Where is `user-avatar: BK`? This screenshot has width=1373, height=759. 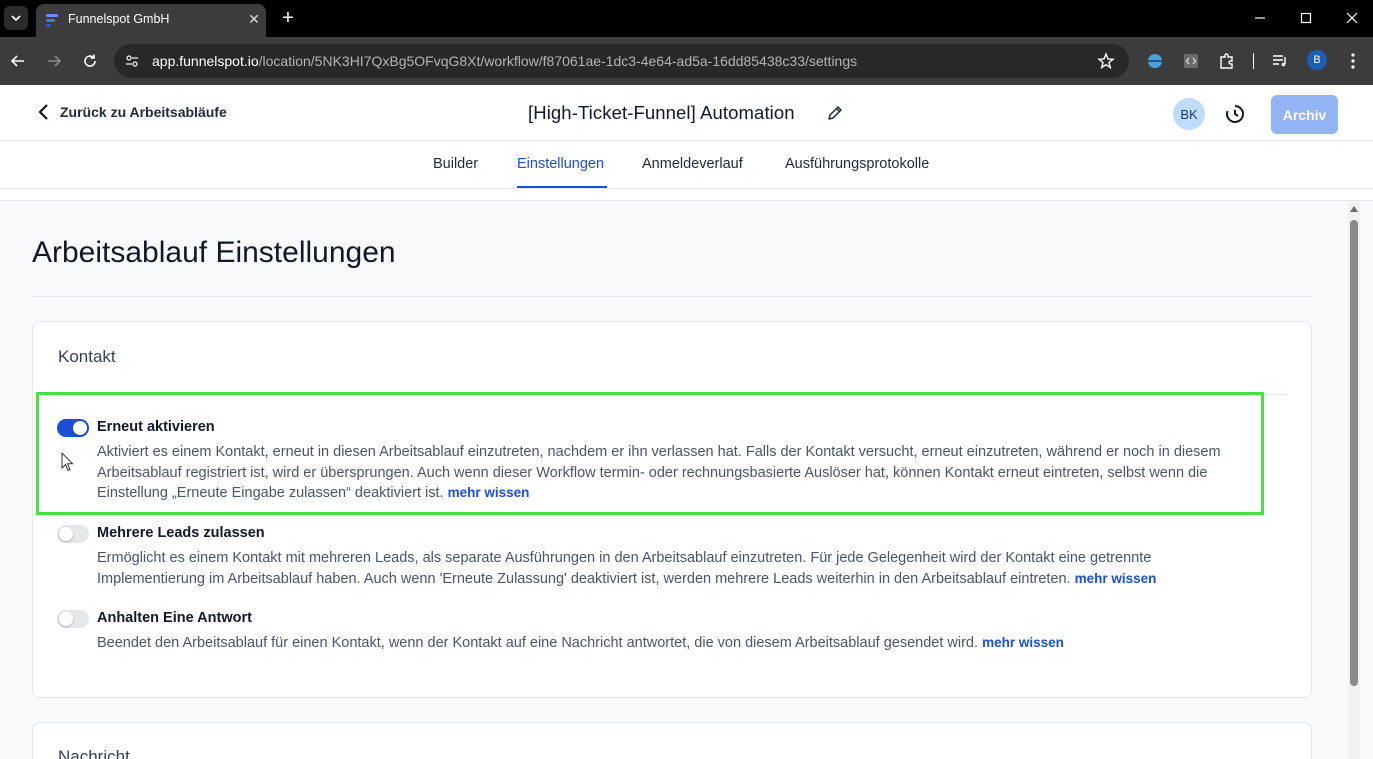
user-avatar: BK is located at coordinates (1189, 114).